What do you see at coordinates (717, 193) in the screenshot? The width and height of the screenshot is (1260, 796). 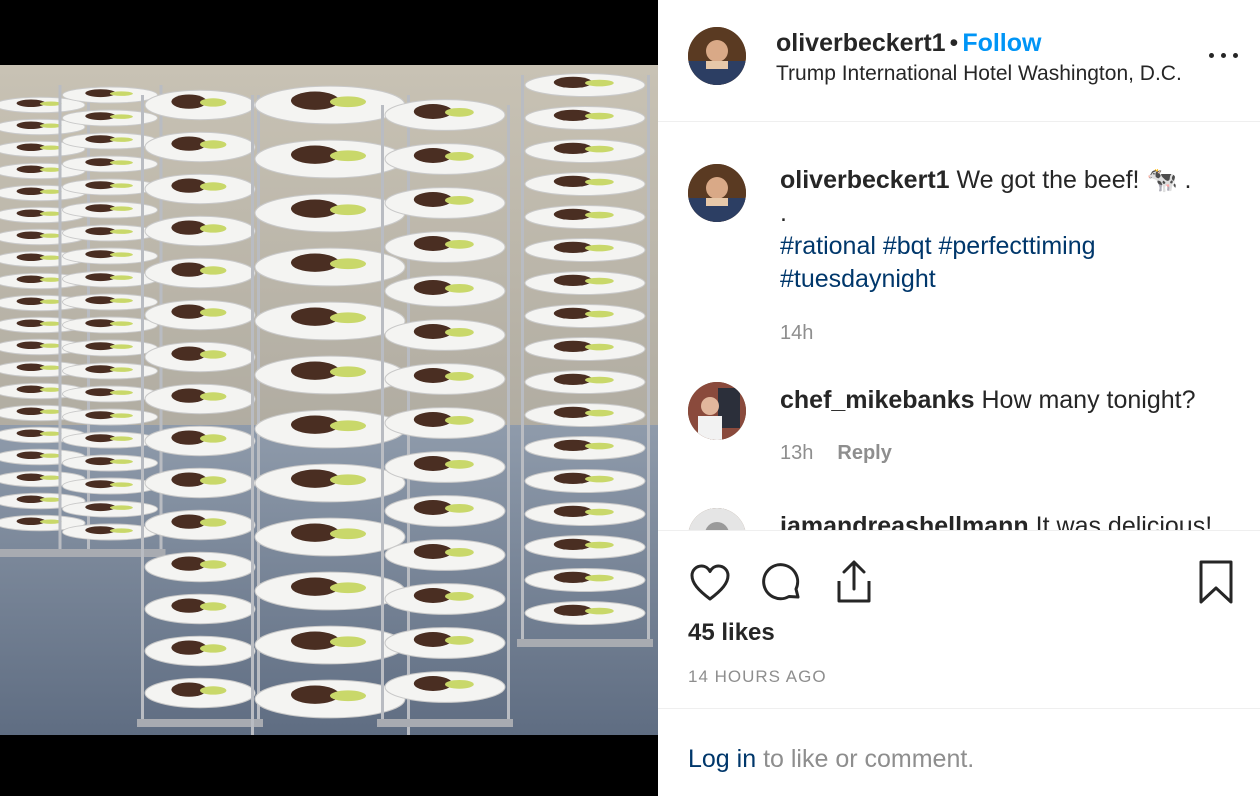 I see `caption-avatar` at bounding box center [717, 193].